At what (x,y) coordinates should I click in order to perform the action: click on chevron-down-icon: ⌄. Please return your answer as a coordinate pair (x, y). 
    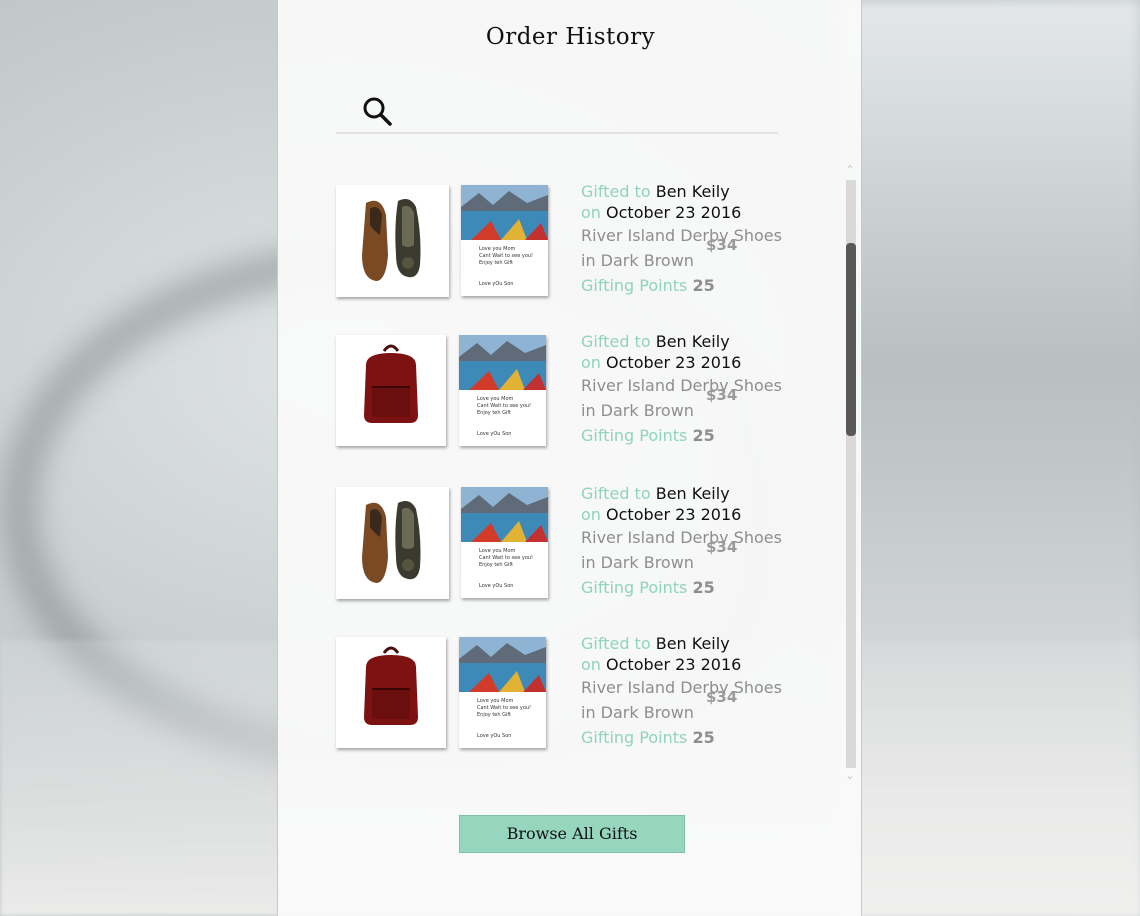
    Looking at the image, I should click on (850, 775).